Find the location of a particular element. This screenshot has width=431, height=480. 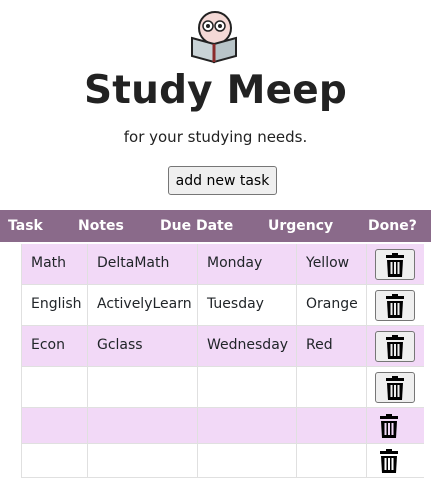

table-row: Math DeltaMath Monday Yellow is located at coordinates (222, 264).